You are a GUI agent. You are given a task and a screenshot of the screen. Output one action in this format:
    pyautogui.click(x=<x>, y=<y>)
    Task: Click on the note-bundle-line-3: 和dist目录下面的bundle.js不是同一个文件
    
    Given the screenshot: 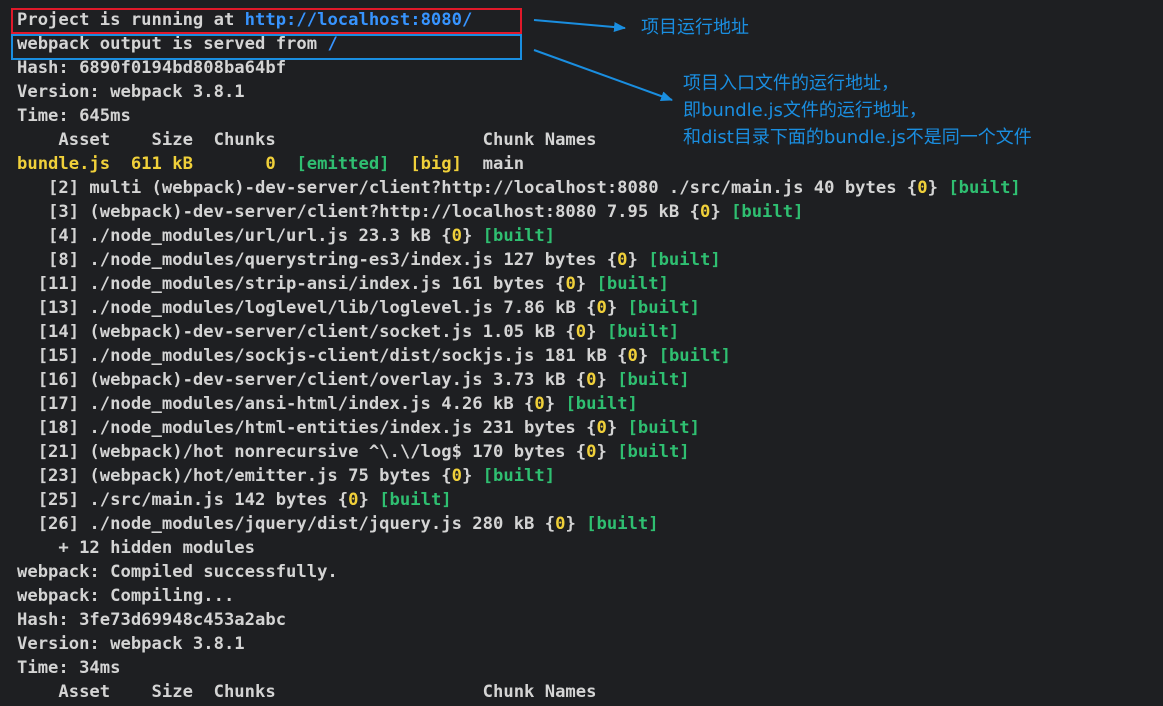 What is the action you would take?
    pyautogui.click(x=857, y=137)
    